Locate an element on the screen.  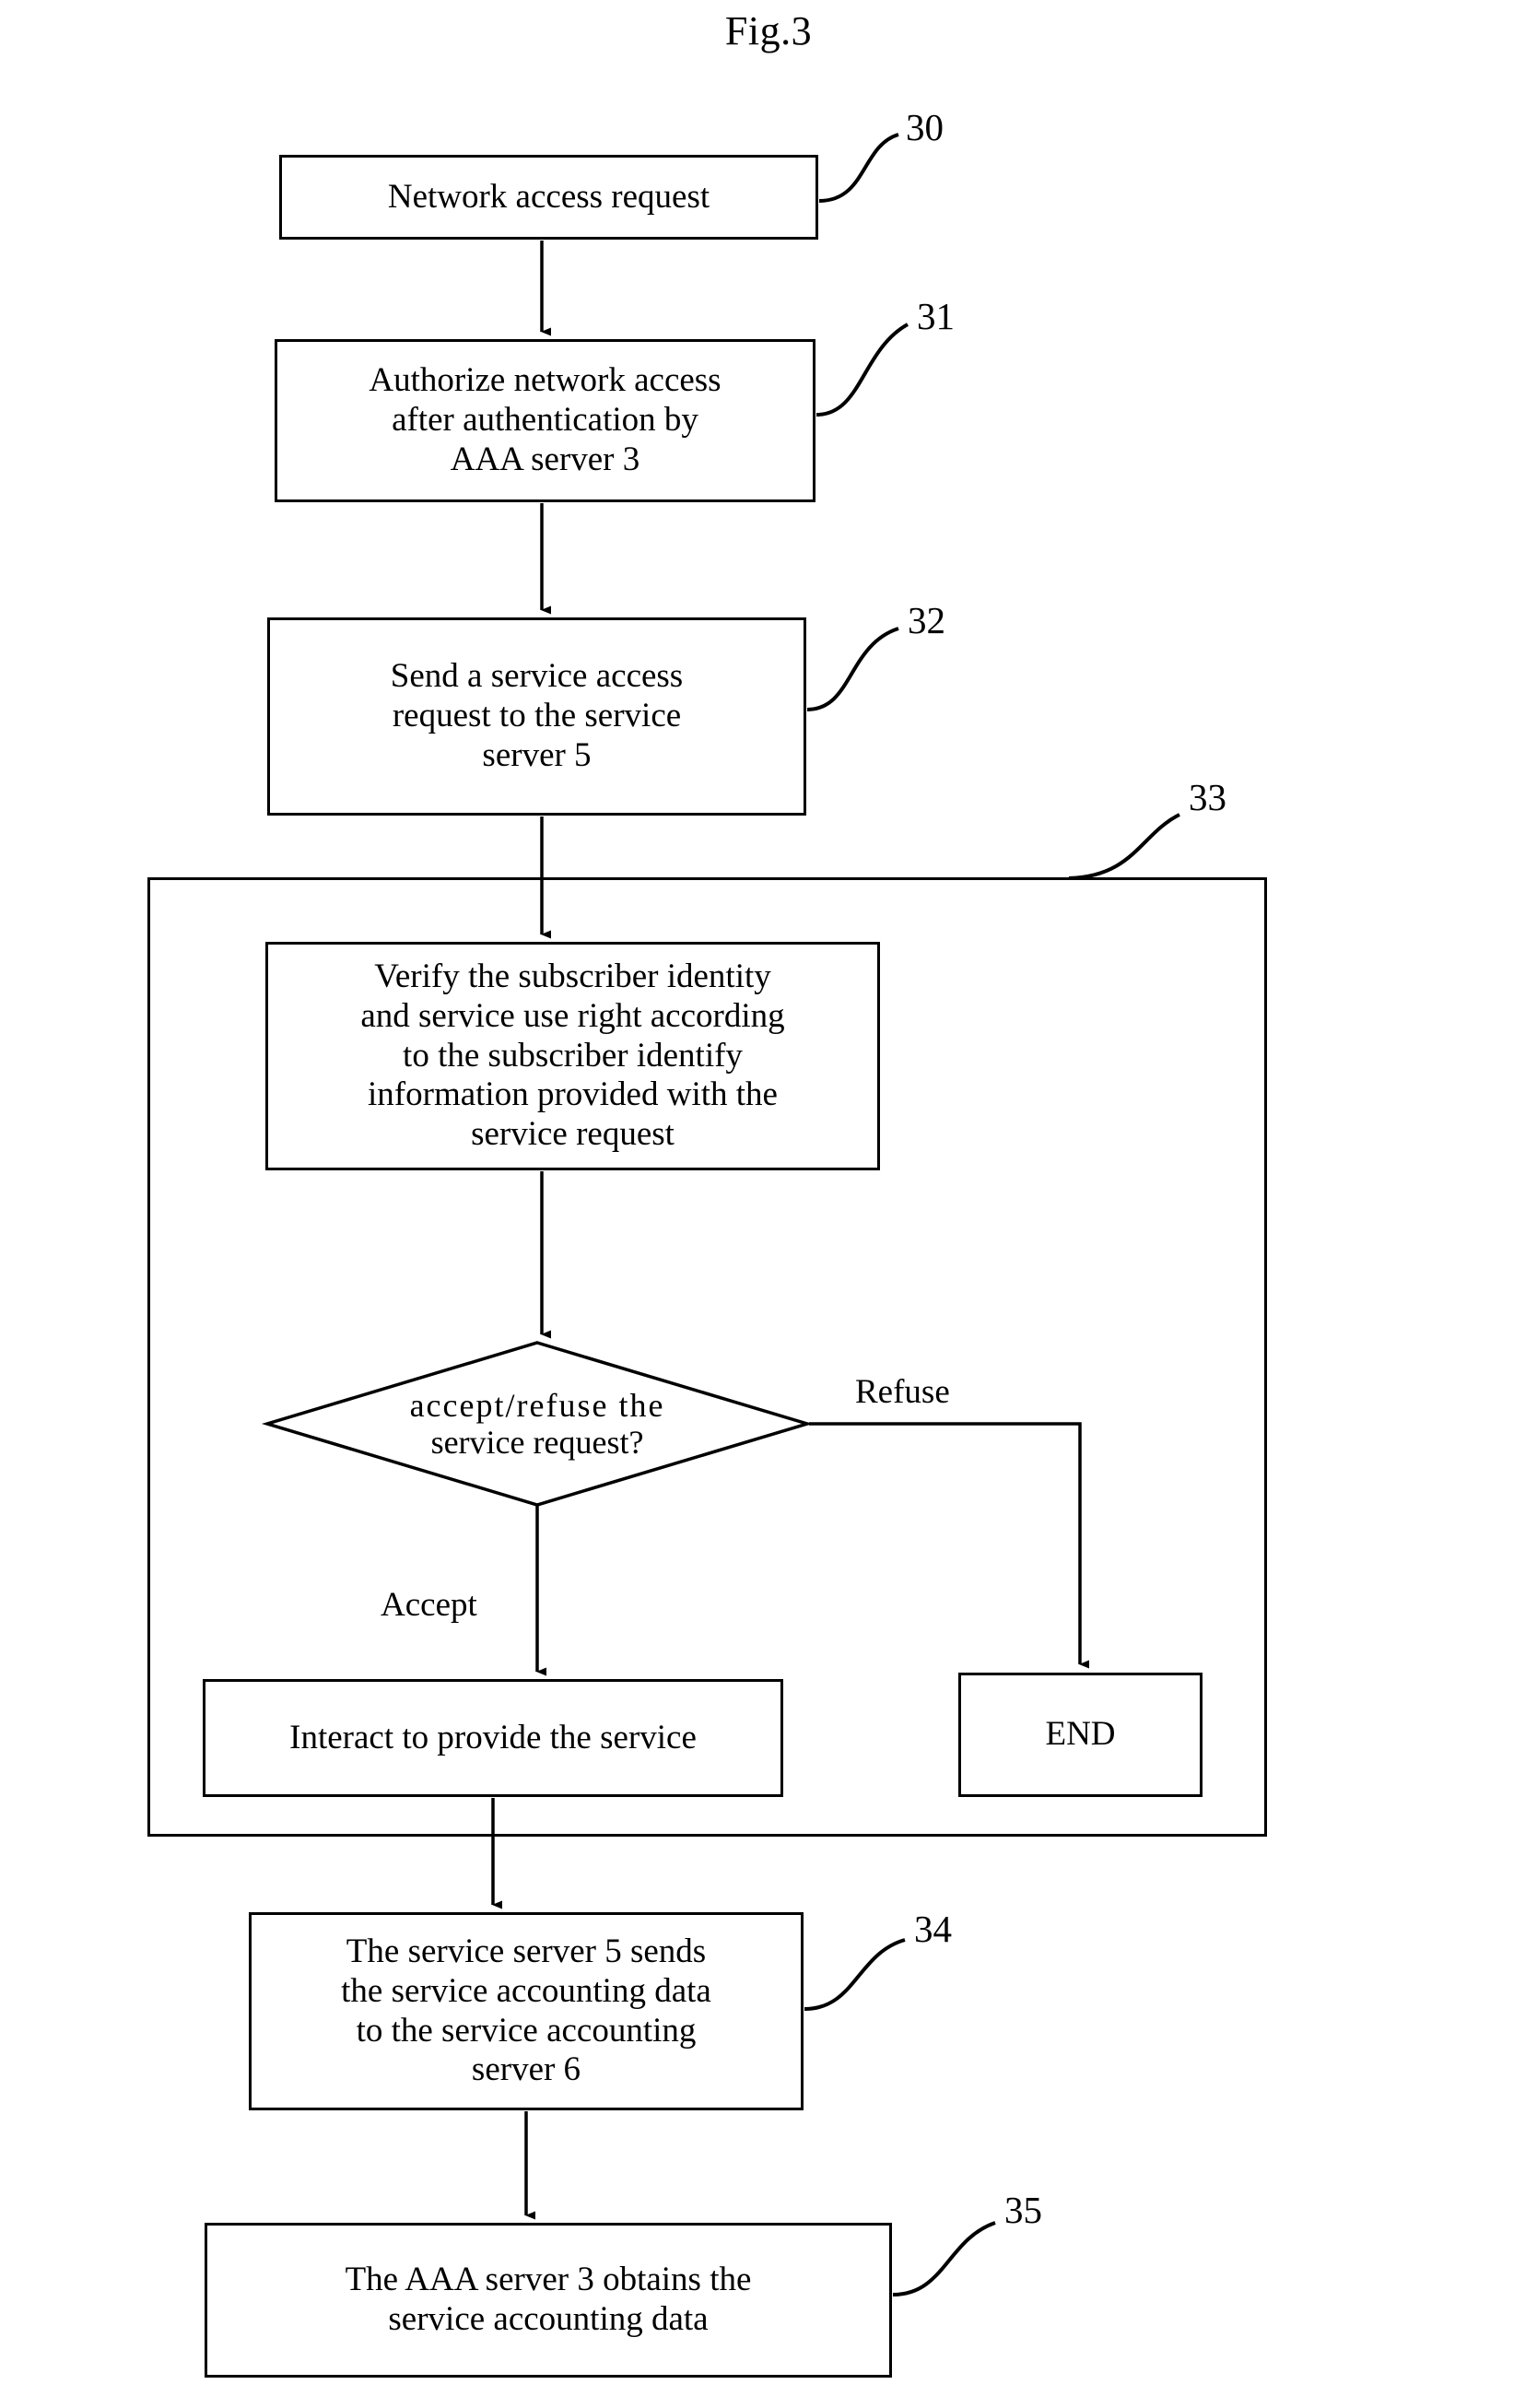
node-line: to the subscriber identify is located at coordinates (573, 1055).